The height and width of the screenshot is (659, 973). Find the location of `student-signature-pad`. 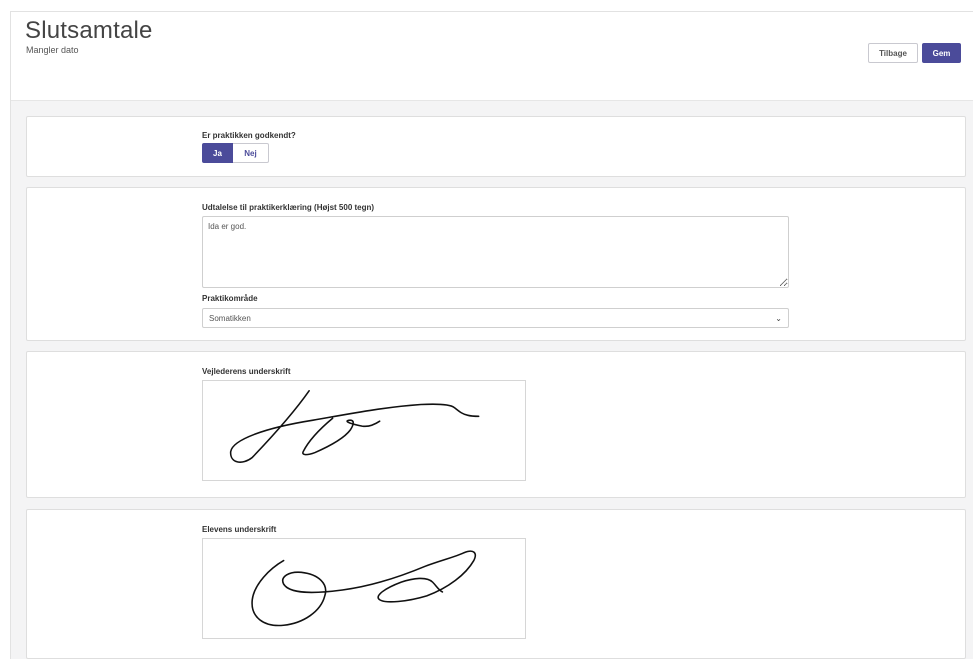

student-signature-pad is located at coordinates (364, 588).